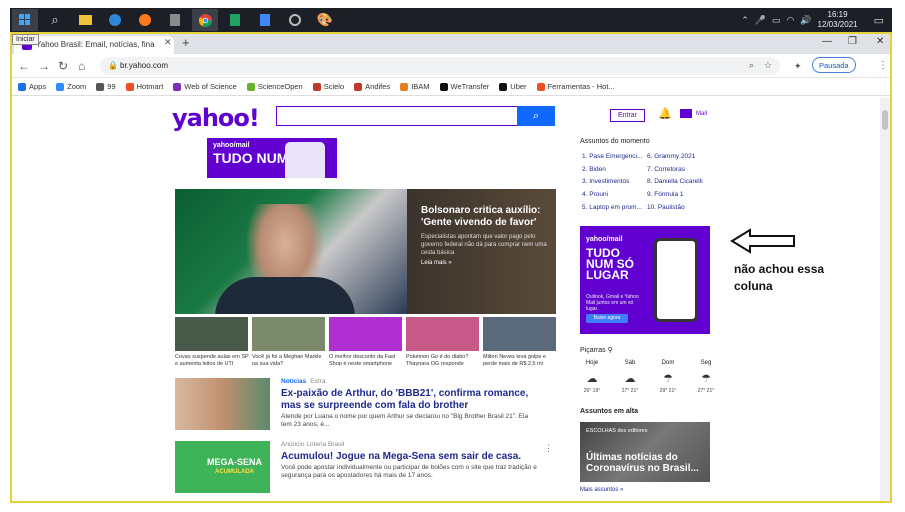  I want to click on wifi-icon: ◠, so click(790, 20).